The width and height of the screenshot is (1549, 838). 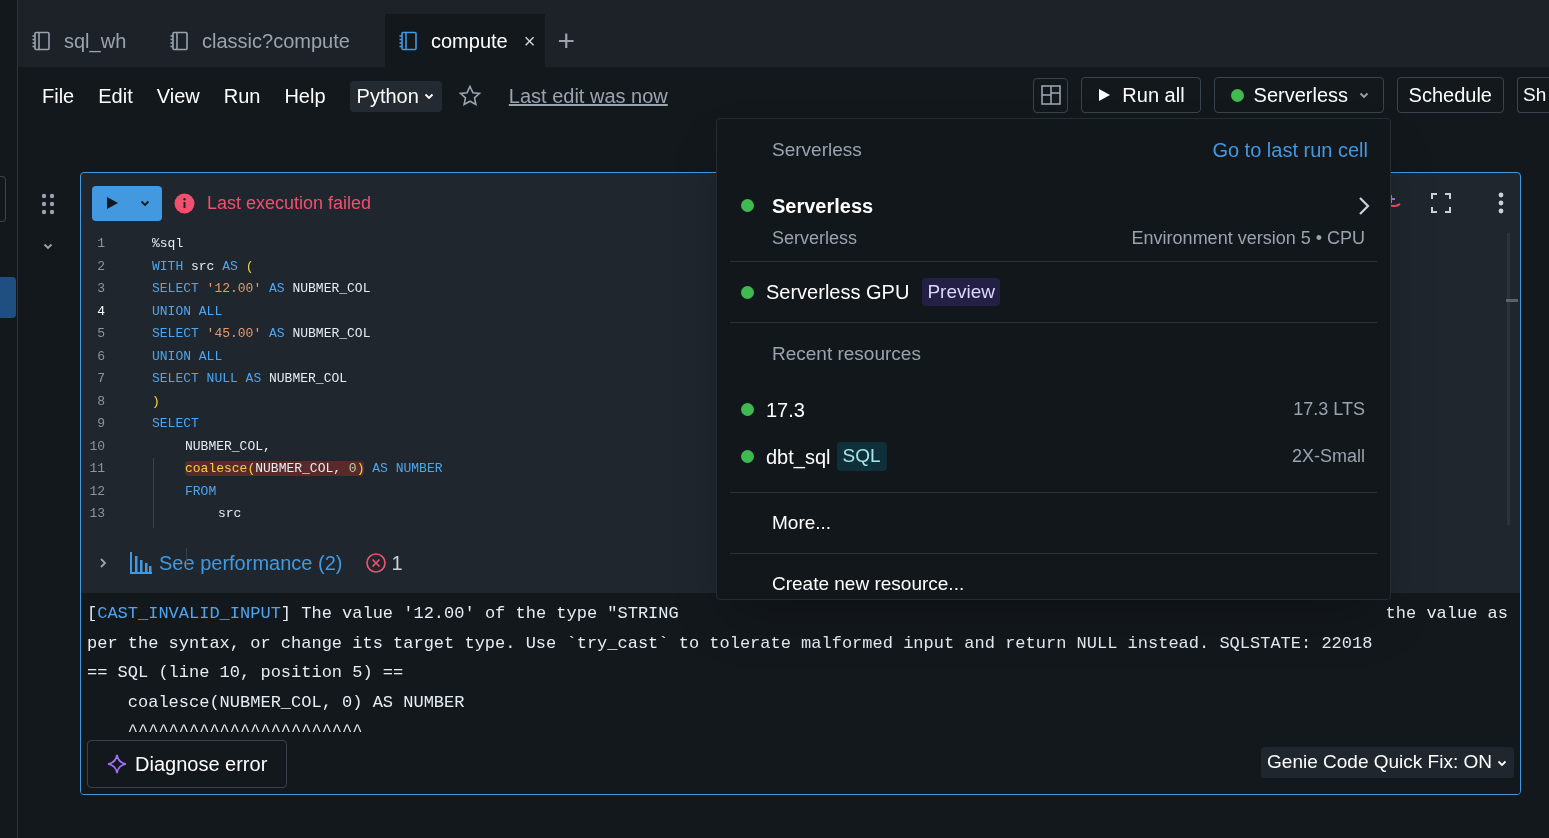 What do you see at coordinates (815, 238) in the screenshot?
I see `compute-subtitle: Serverless` at bounding box center [815, 238].